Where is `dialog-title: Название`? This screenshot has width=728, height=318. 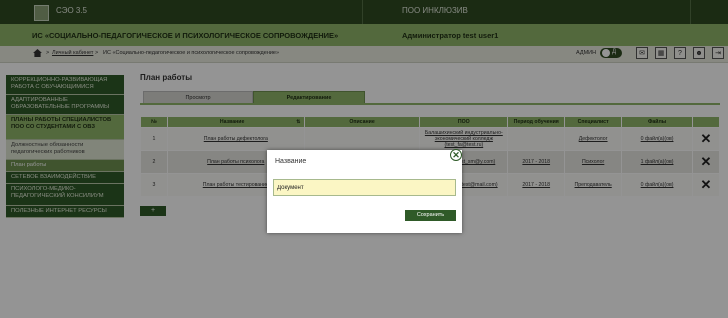 dialog-title: Название is located at coordinates (291, 161).